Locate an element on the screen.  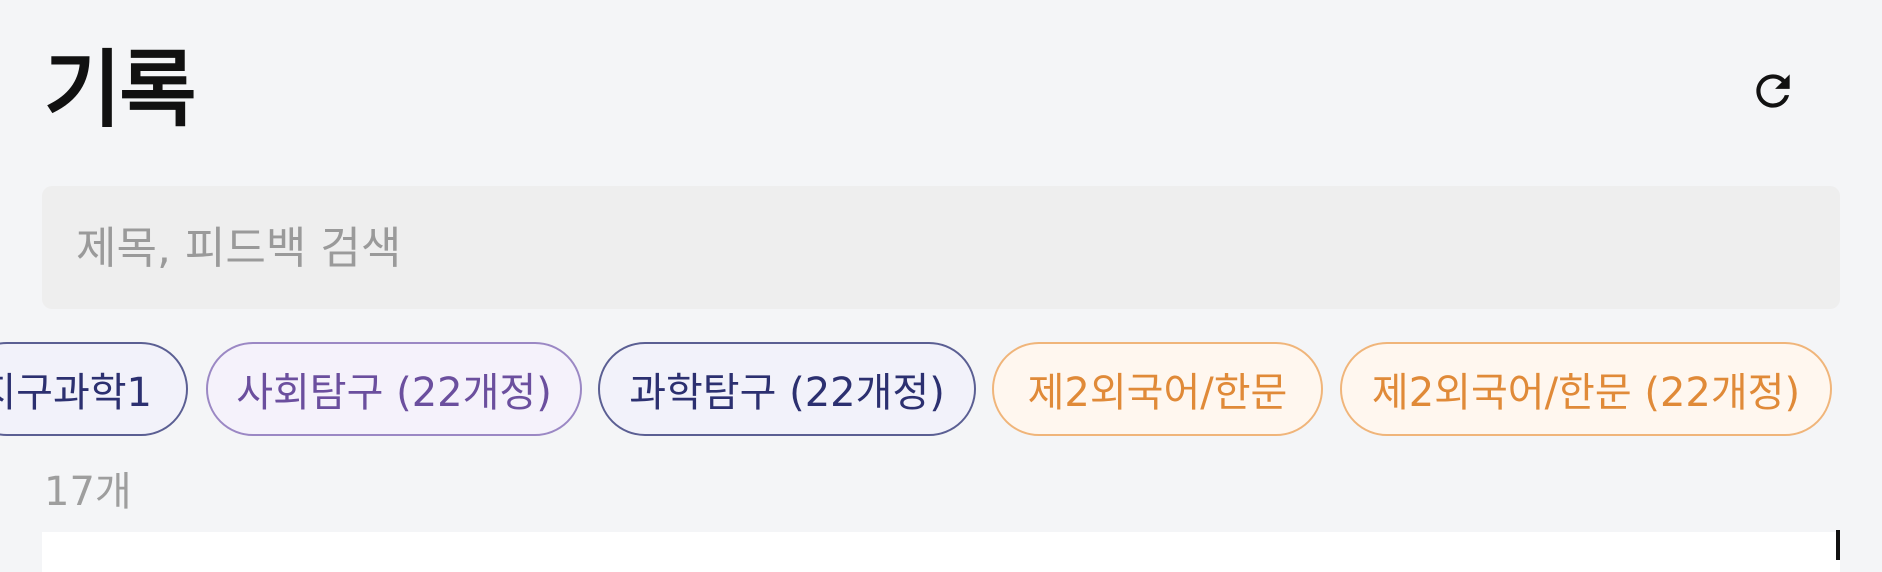
record-list is located at coordinates (941, 552).